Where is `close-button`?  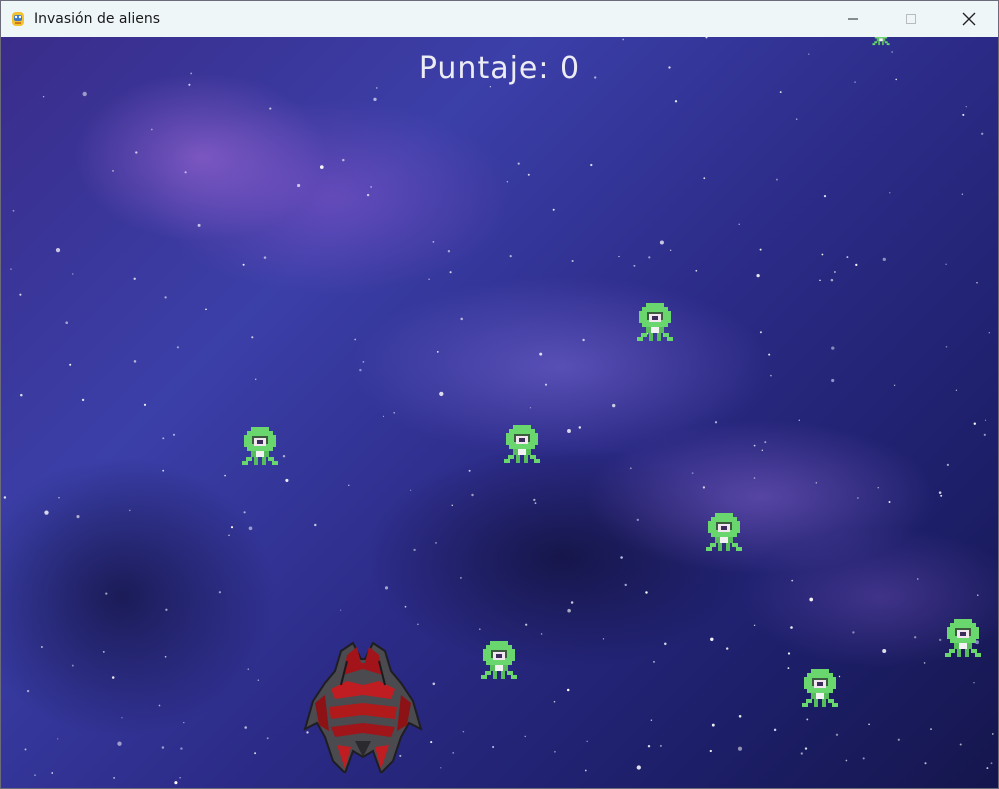 close-button is located at coordinates (969, 19).